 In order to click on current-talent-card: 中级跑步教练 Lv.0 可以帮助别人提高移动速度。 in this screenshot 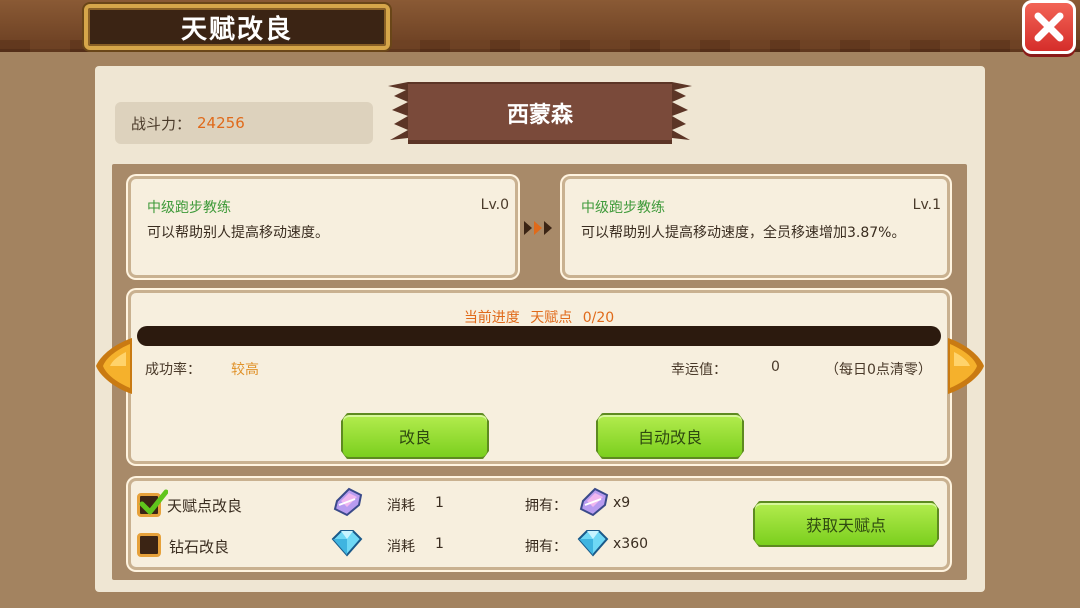, I will do `click(323, 227)`.